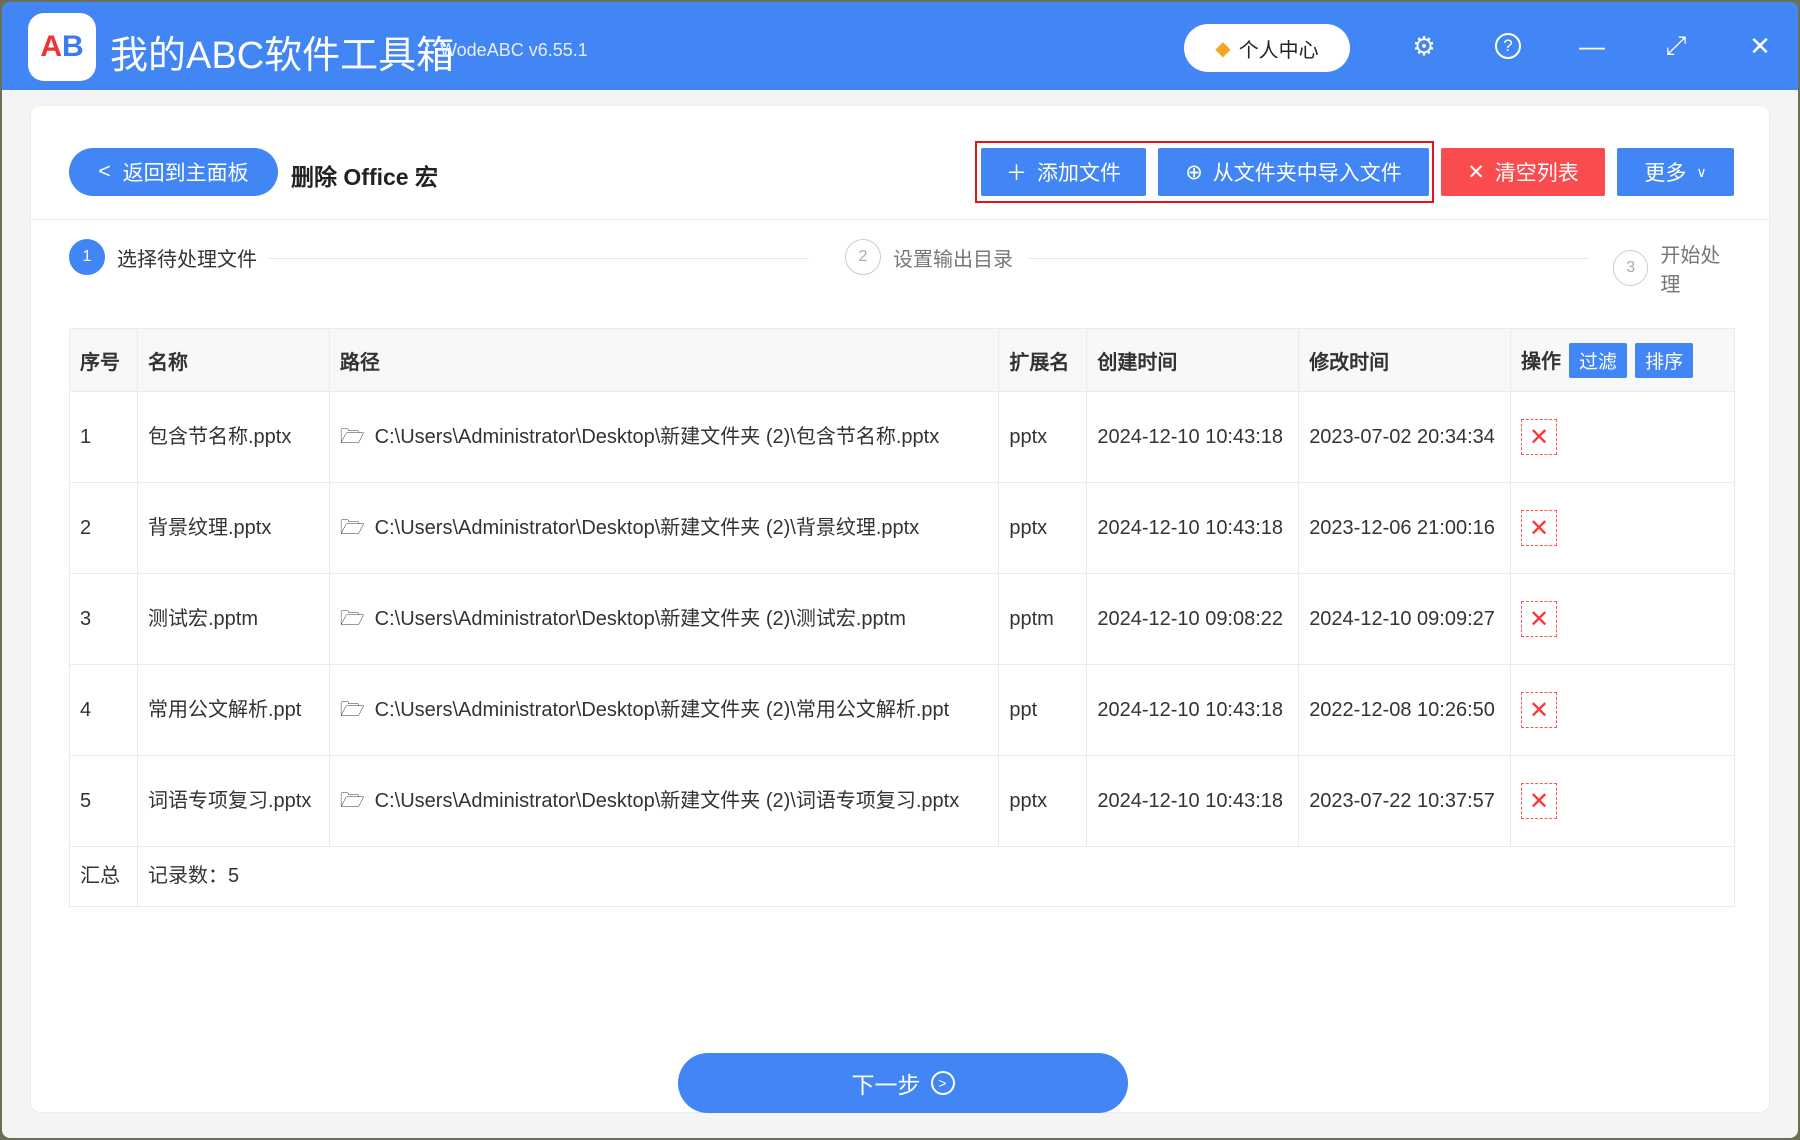  Describe the element at coordinates (1676, 46) in the screenshot. I see `maximize-icon: ⤢` at that location.